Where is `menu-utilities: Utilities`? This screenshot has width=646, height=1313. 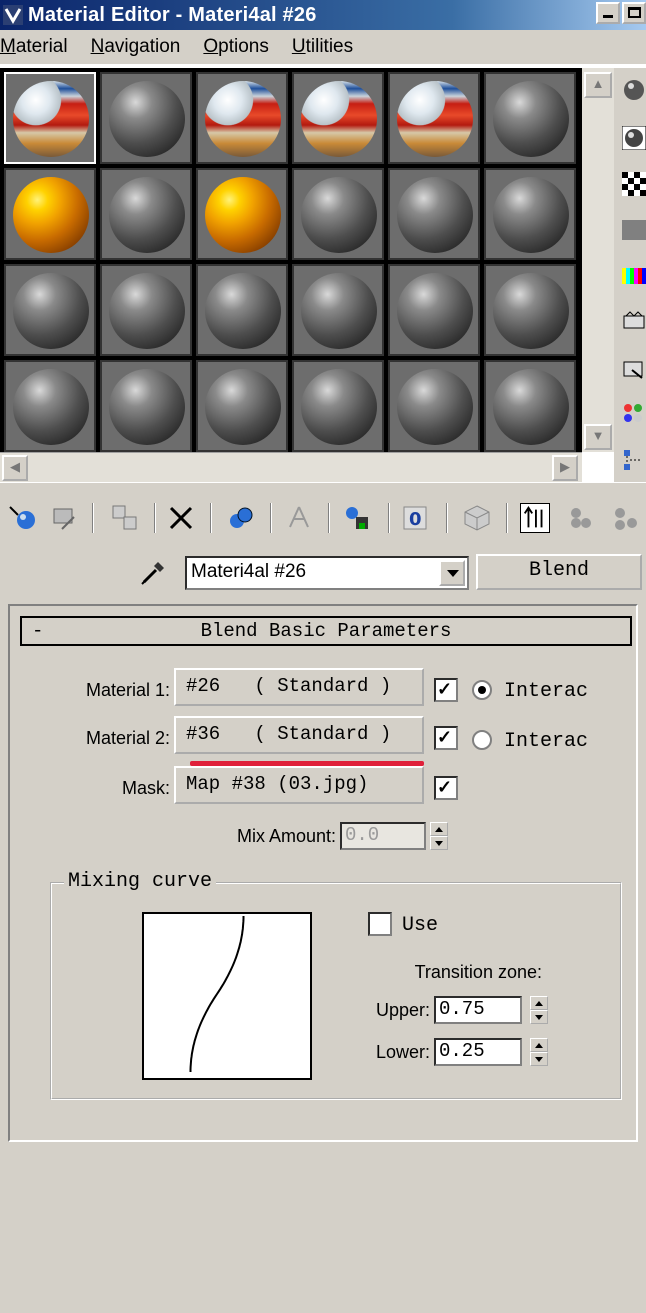 menu-utilities: Utilities is located at coordinates (322, 47).